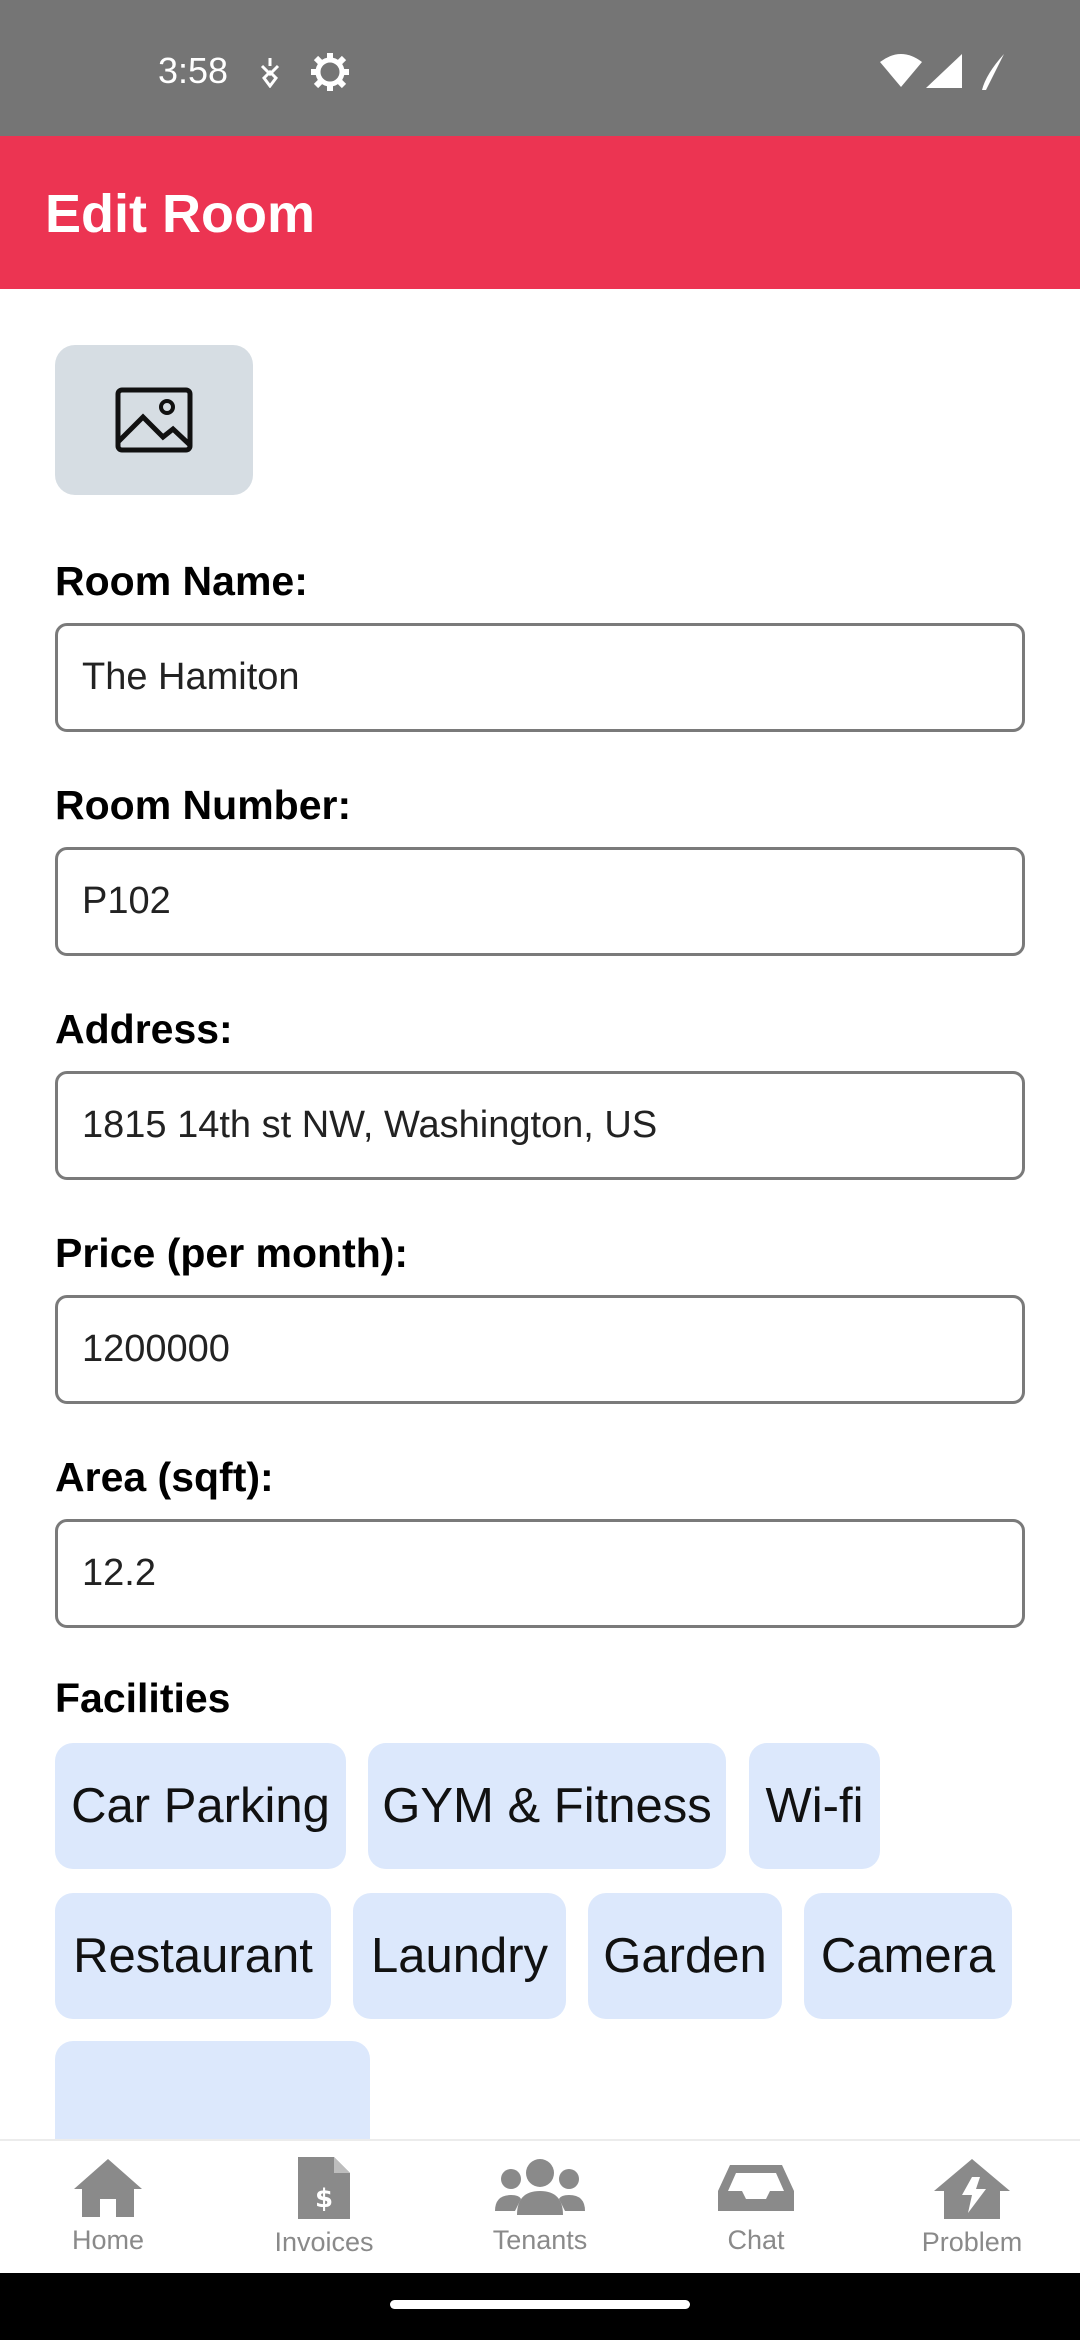 The height and width of the screenshot is (2340, 1080). What do you see at coordinates (181, 581) in the screenshot?
I see `room-name-label: Room Name:` at bounding box center [181, 581].